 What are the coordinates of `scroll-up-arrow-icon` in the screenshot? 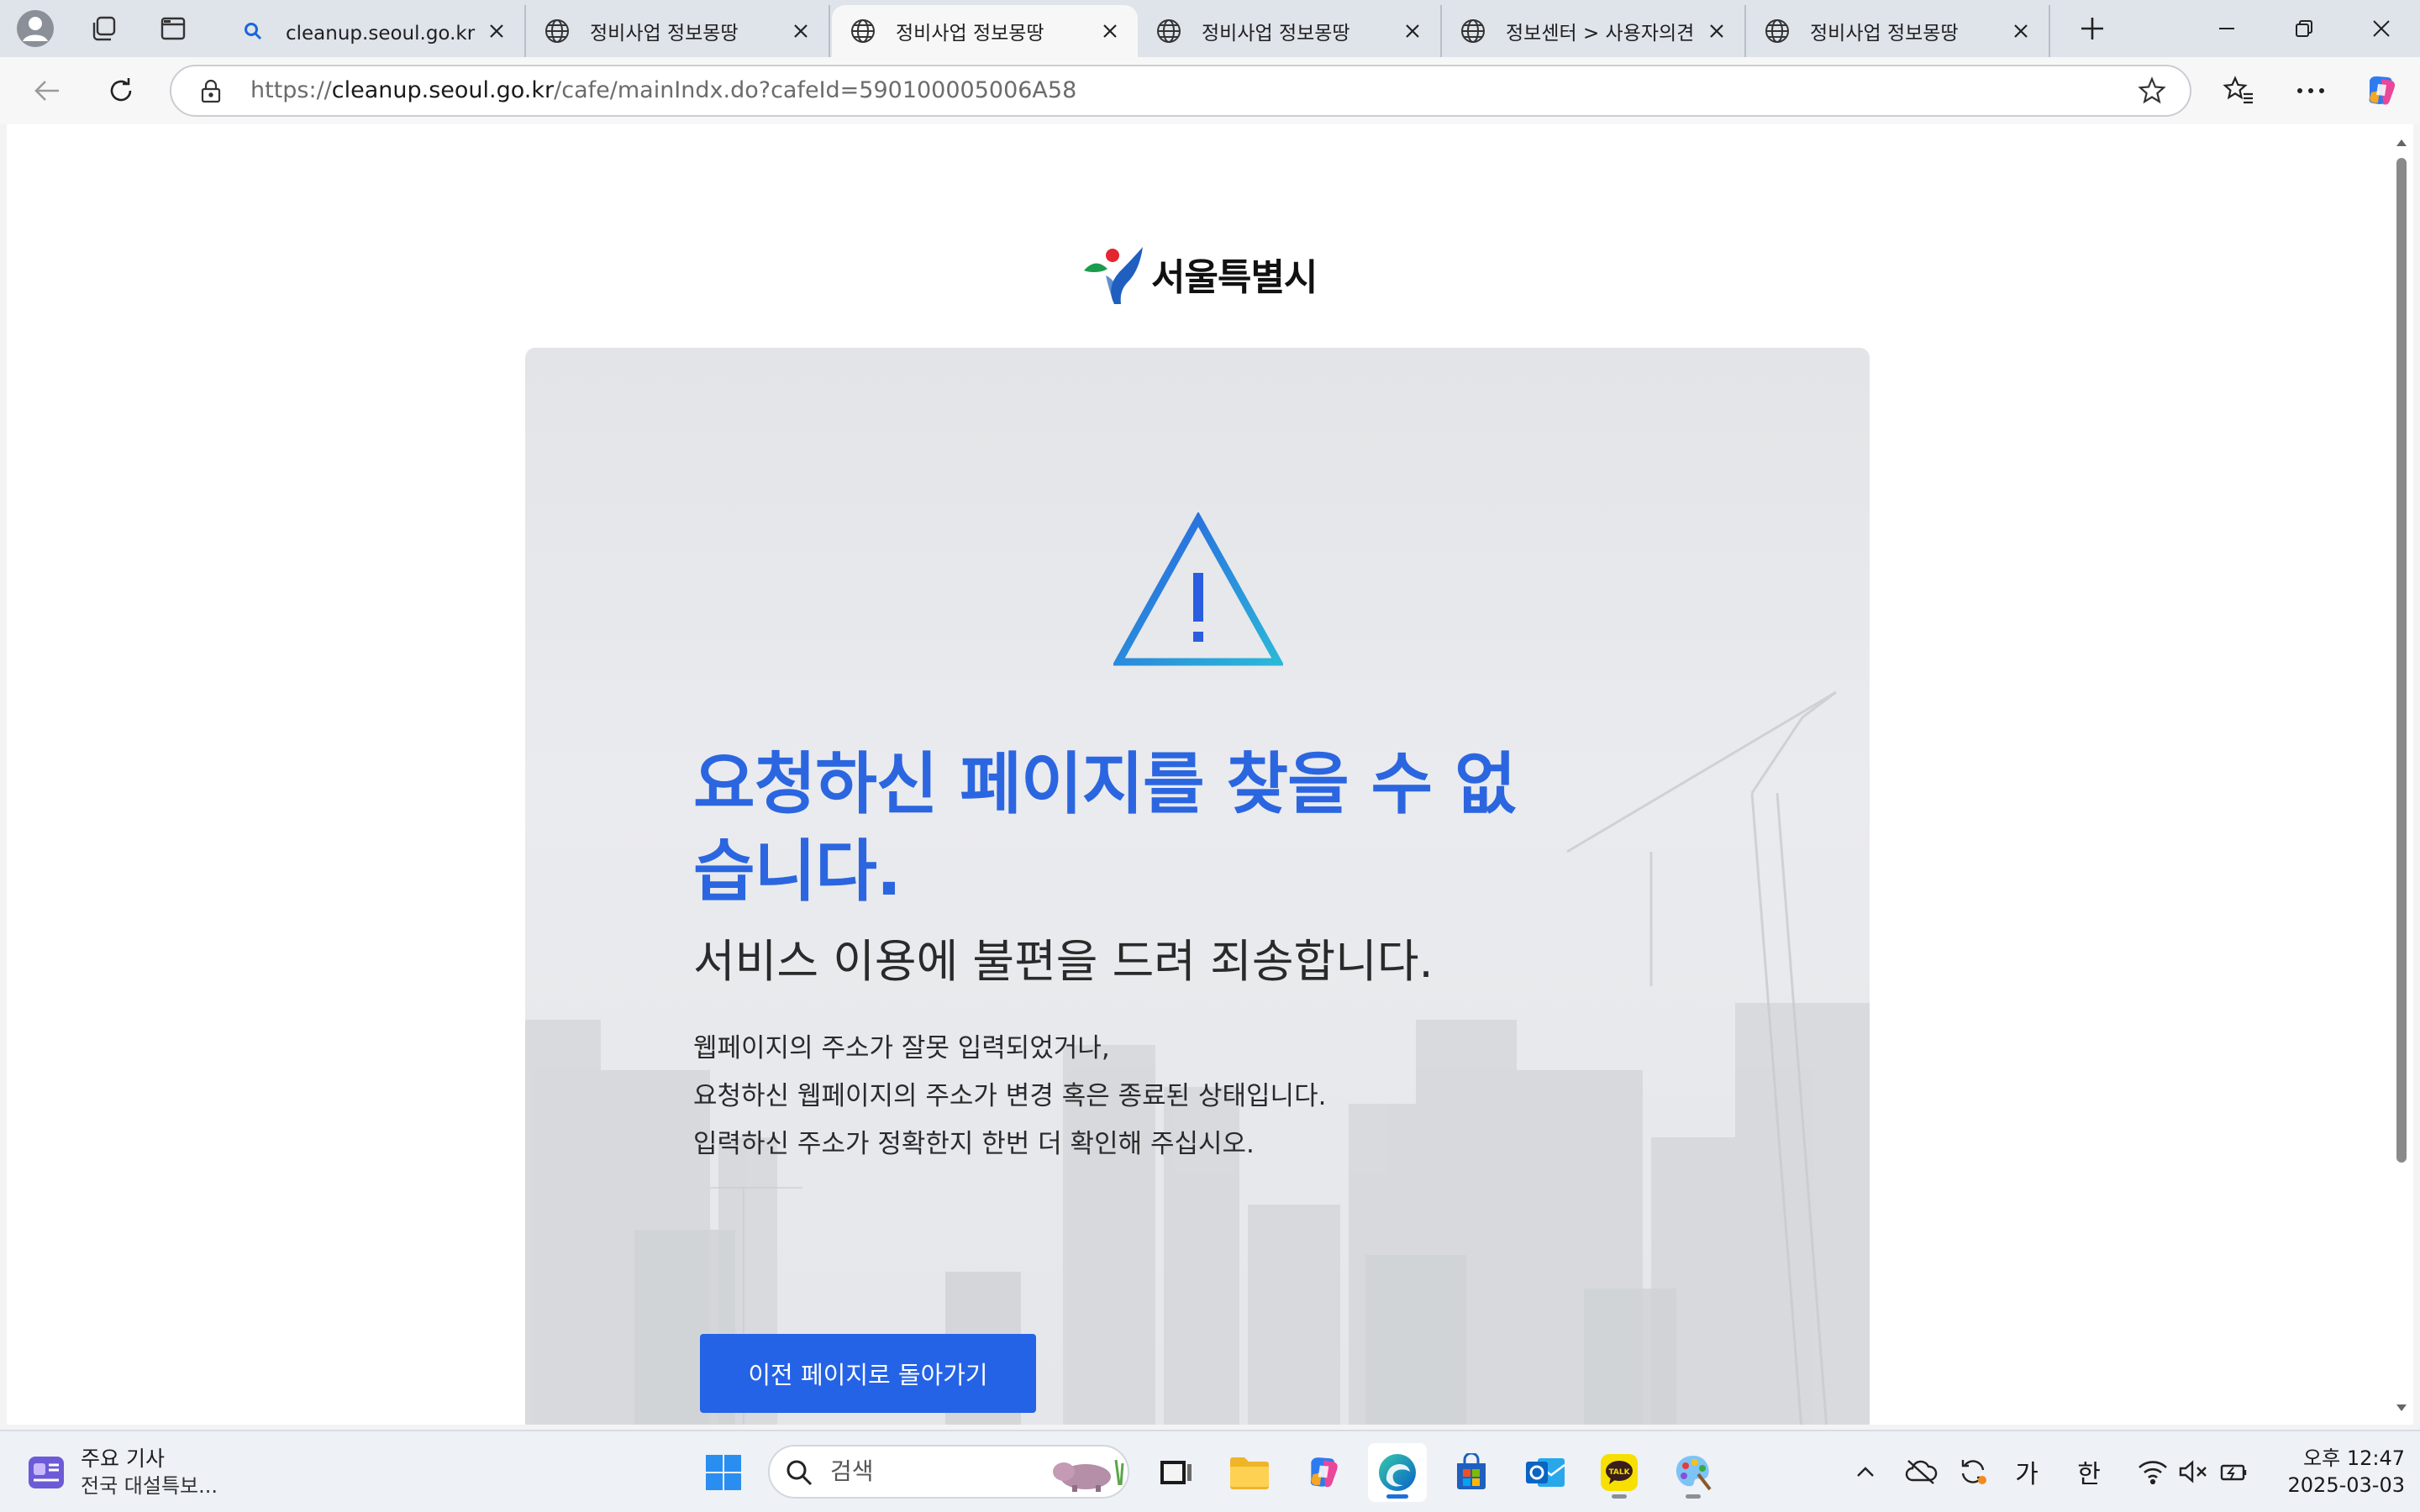 It's located at (2401, 143).